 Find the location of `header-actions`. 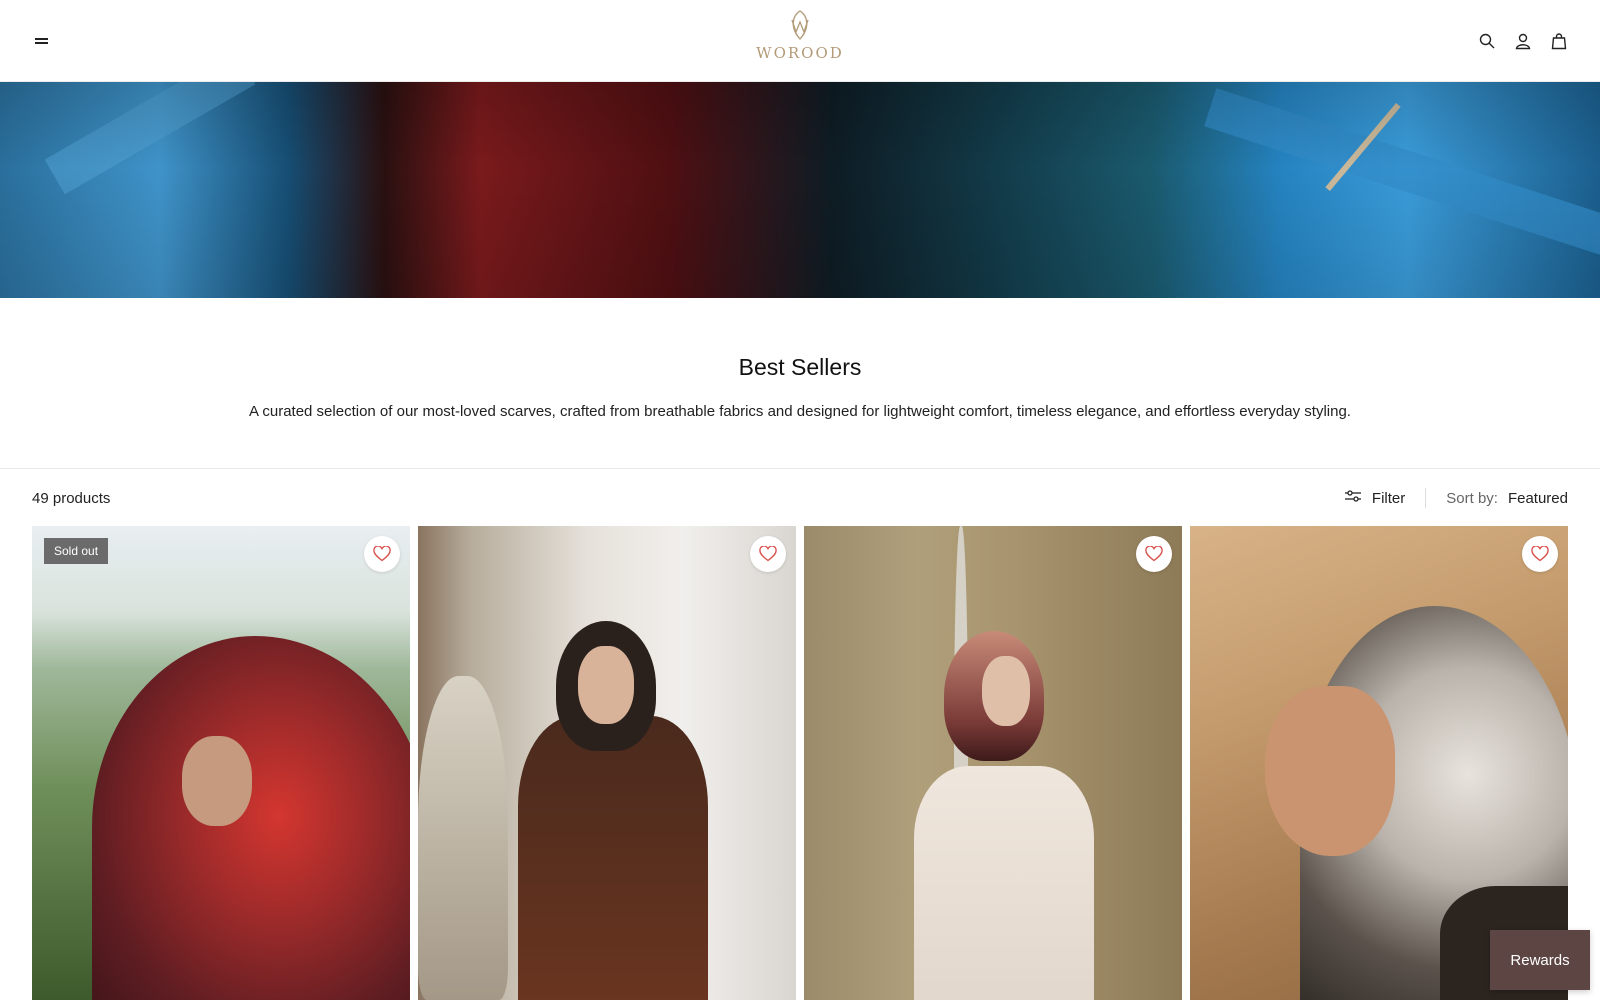

header-actions is located at coordinates (1523, 41).